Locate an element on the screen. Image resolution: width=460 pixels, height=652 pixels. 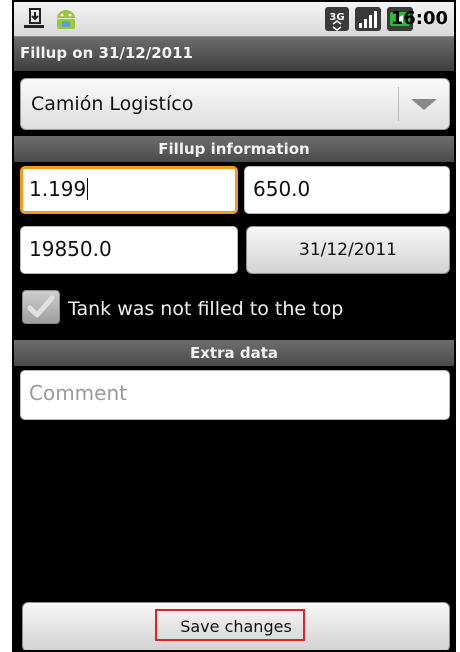
status-time: 16:00 is located at coordinates (419, 18).